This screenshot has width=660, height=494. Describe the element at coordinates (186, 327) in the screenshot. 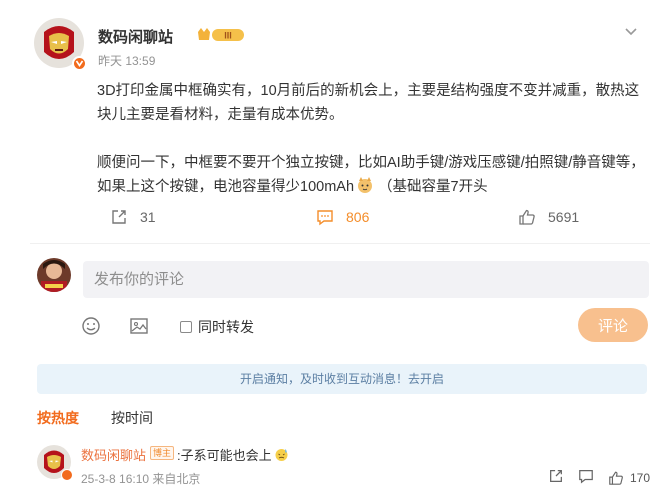

I see `checkbox-icon` at that location.